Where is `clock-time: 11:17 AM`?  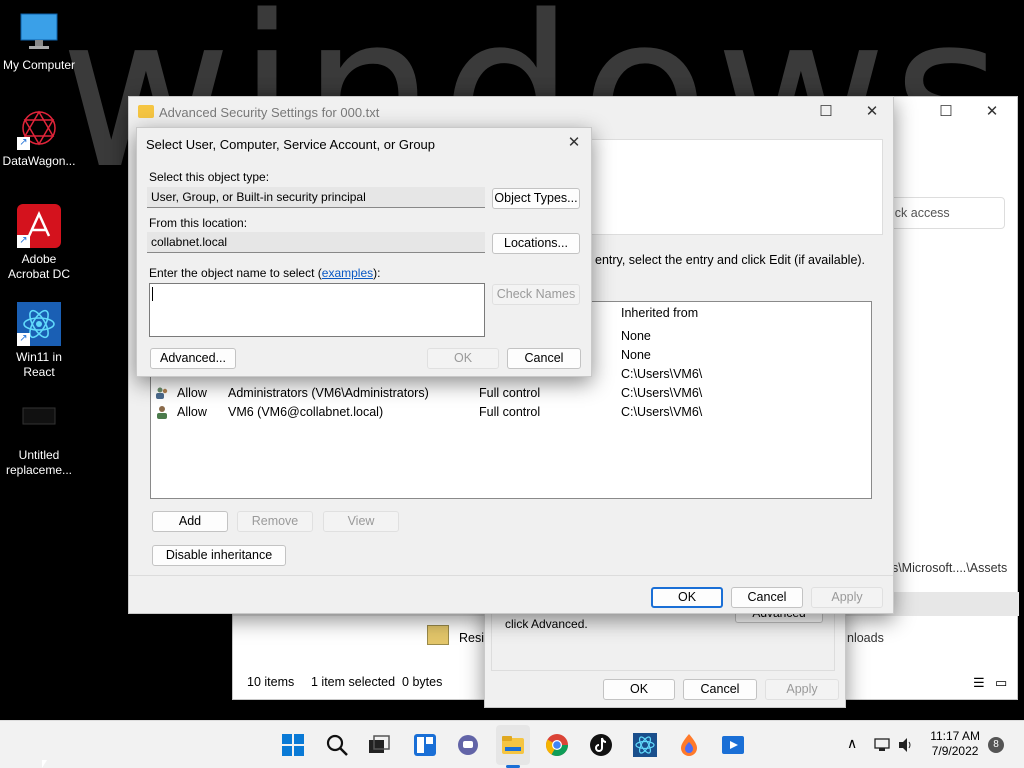
clock-time: 11:17 AM is located at coordinates (955, 736).